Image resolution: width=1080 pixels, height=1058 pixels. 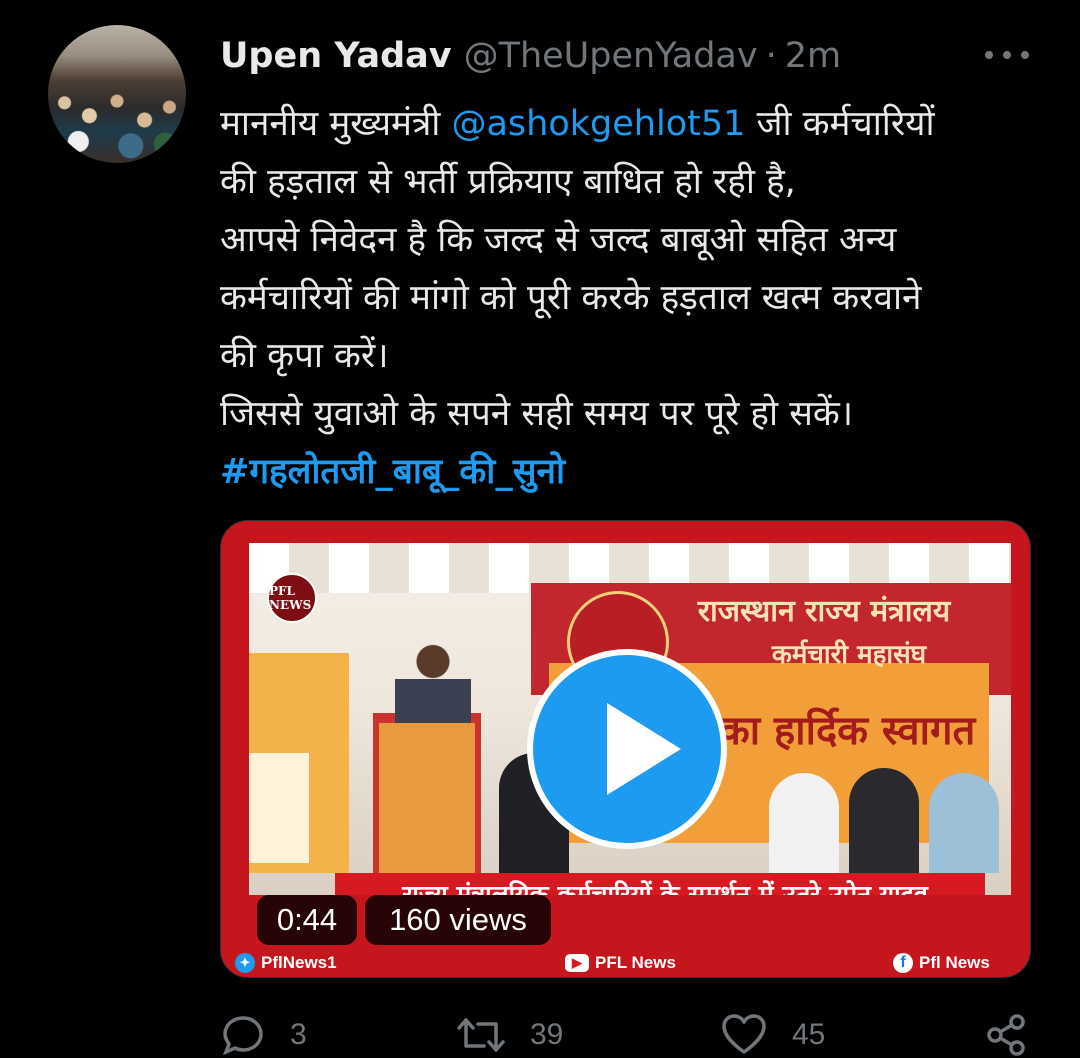 I want to click on like-count: 45, so click(x=809, y=1034).